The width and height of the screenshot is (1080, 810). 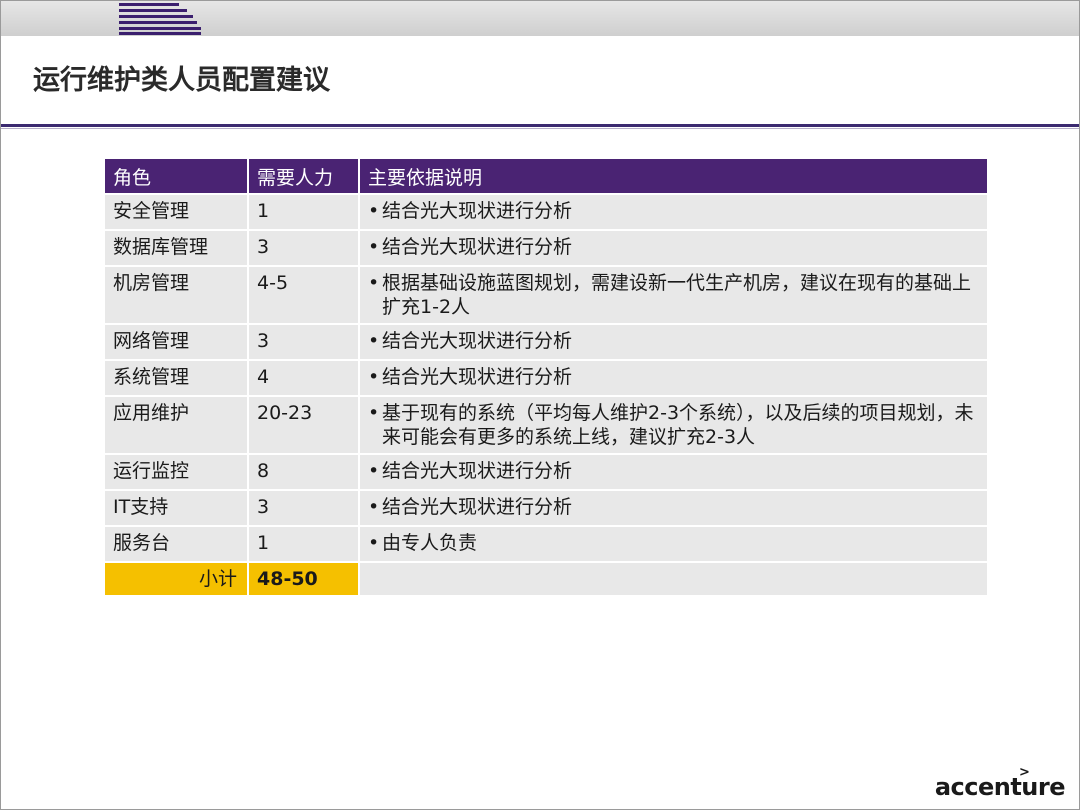 What do you see at coordinates (177, 544) in the screenshot?
I see `role-cell: 服务台` at bounding box center [177, 544].